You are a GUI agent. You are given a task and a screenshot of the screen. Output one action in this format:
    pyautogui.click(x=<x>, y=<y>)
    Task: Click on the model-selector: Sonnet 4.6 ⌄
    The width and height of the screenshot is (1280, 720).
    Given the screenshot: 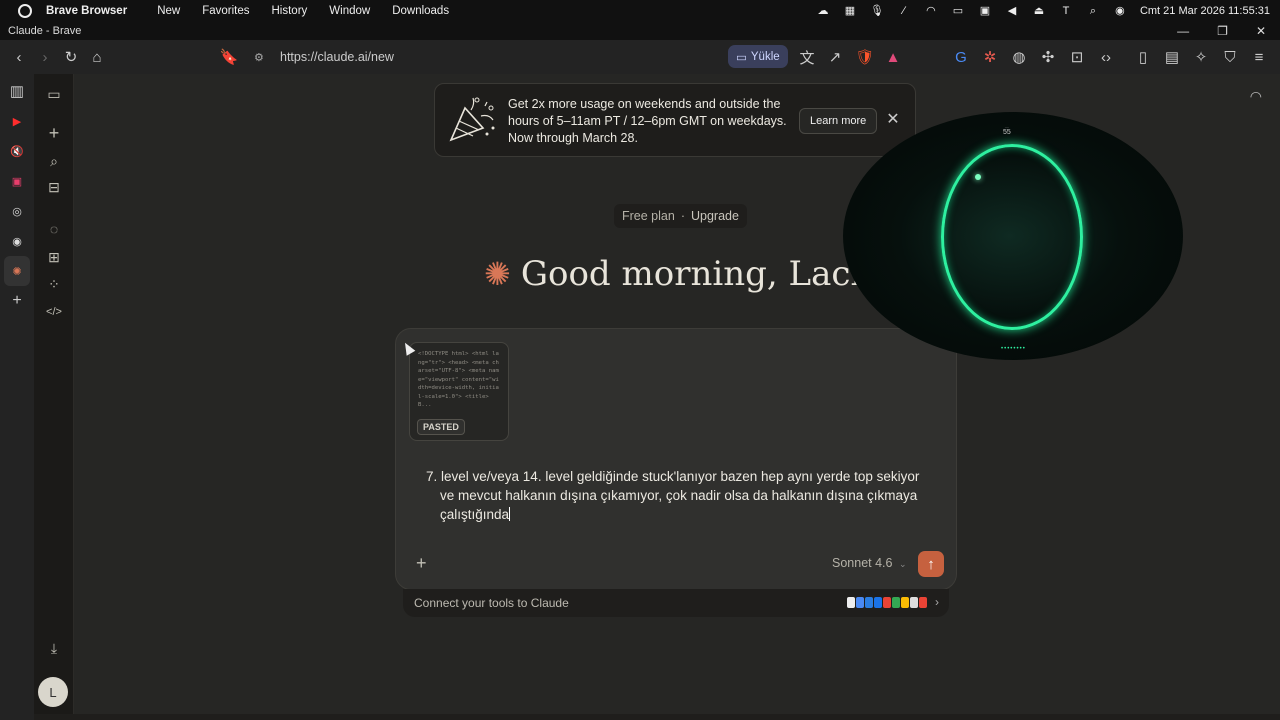 What is the action you would take?
    pyautogui.click(x=869, y=563)
    